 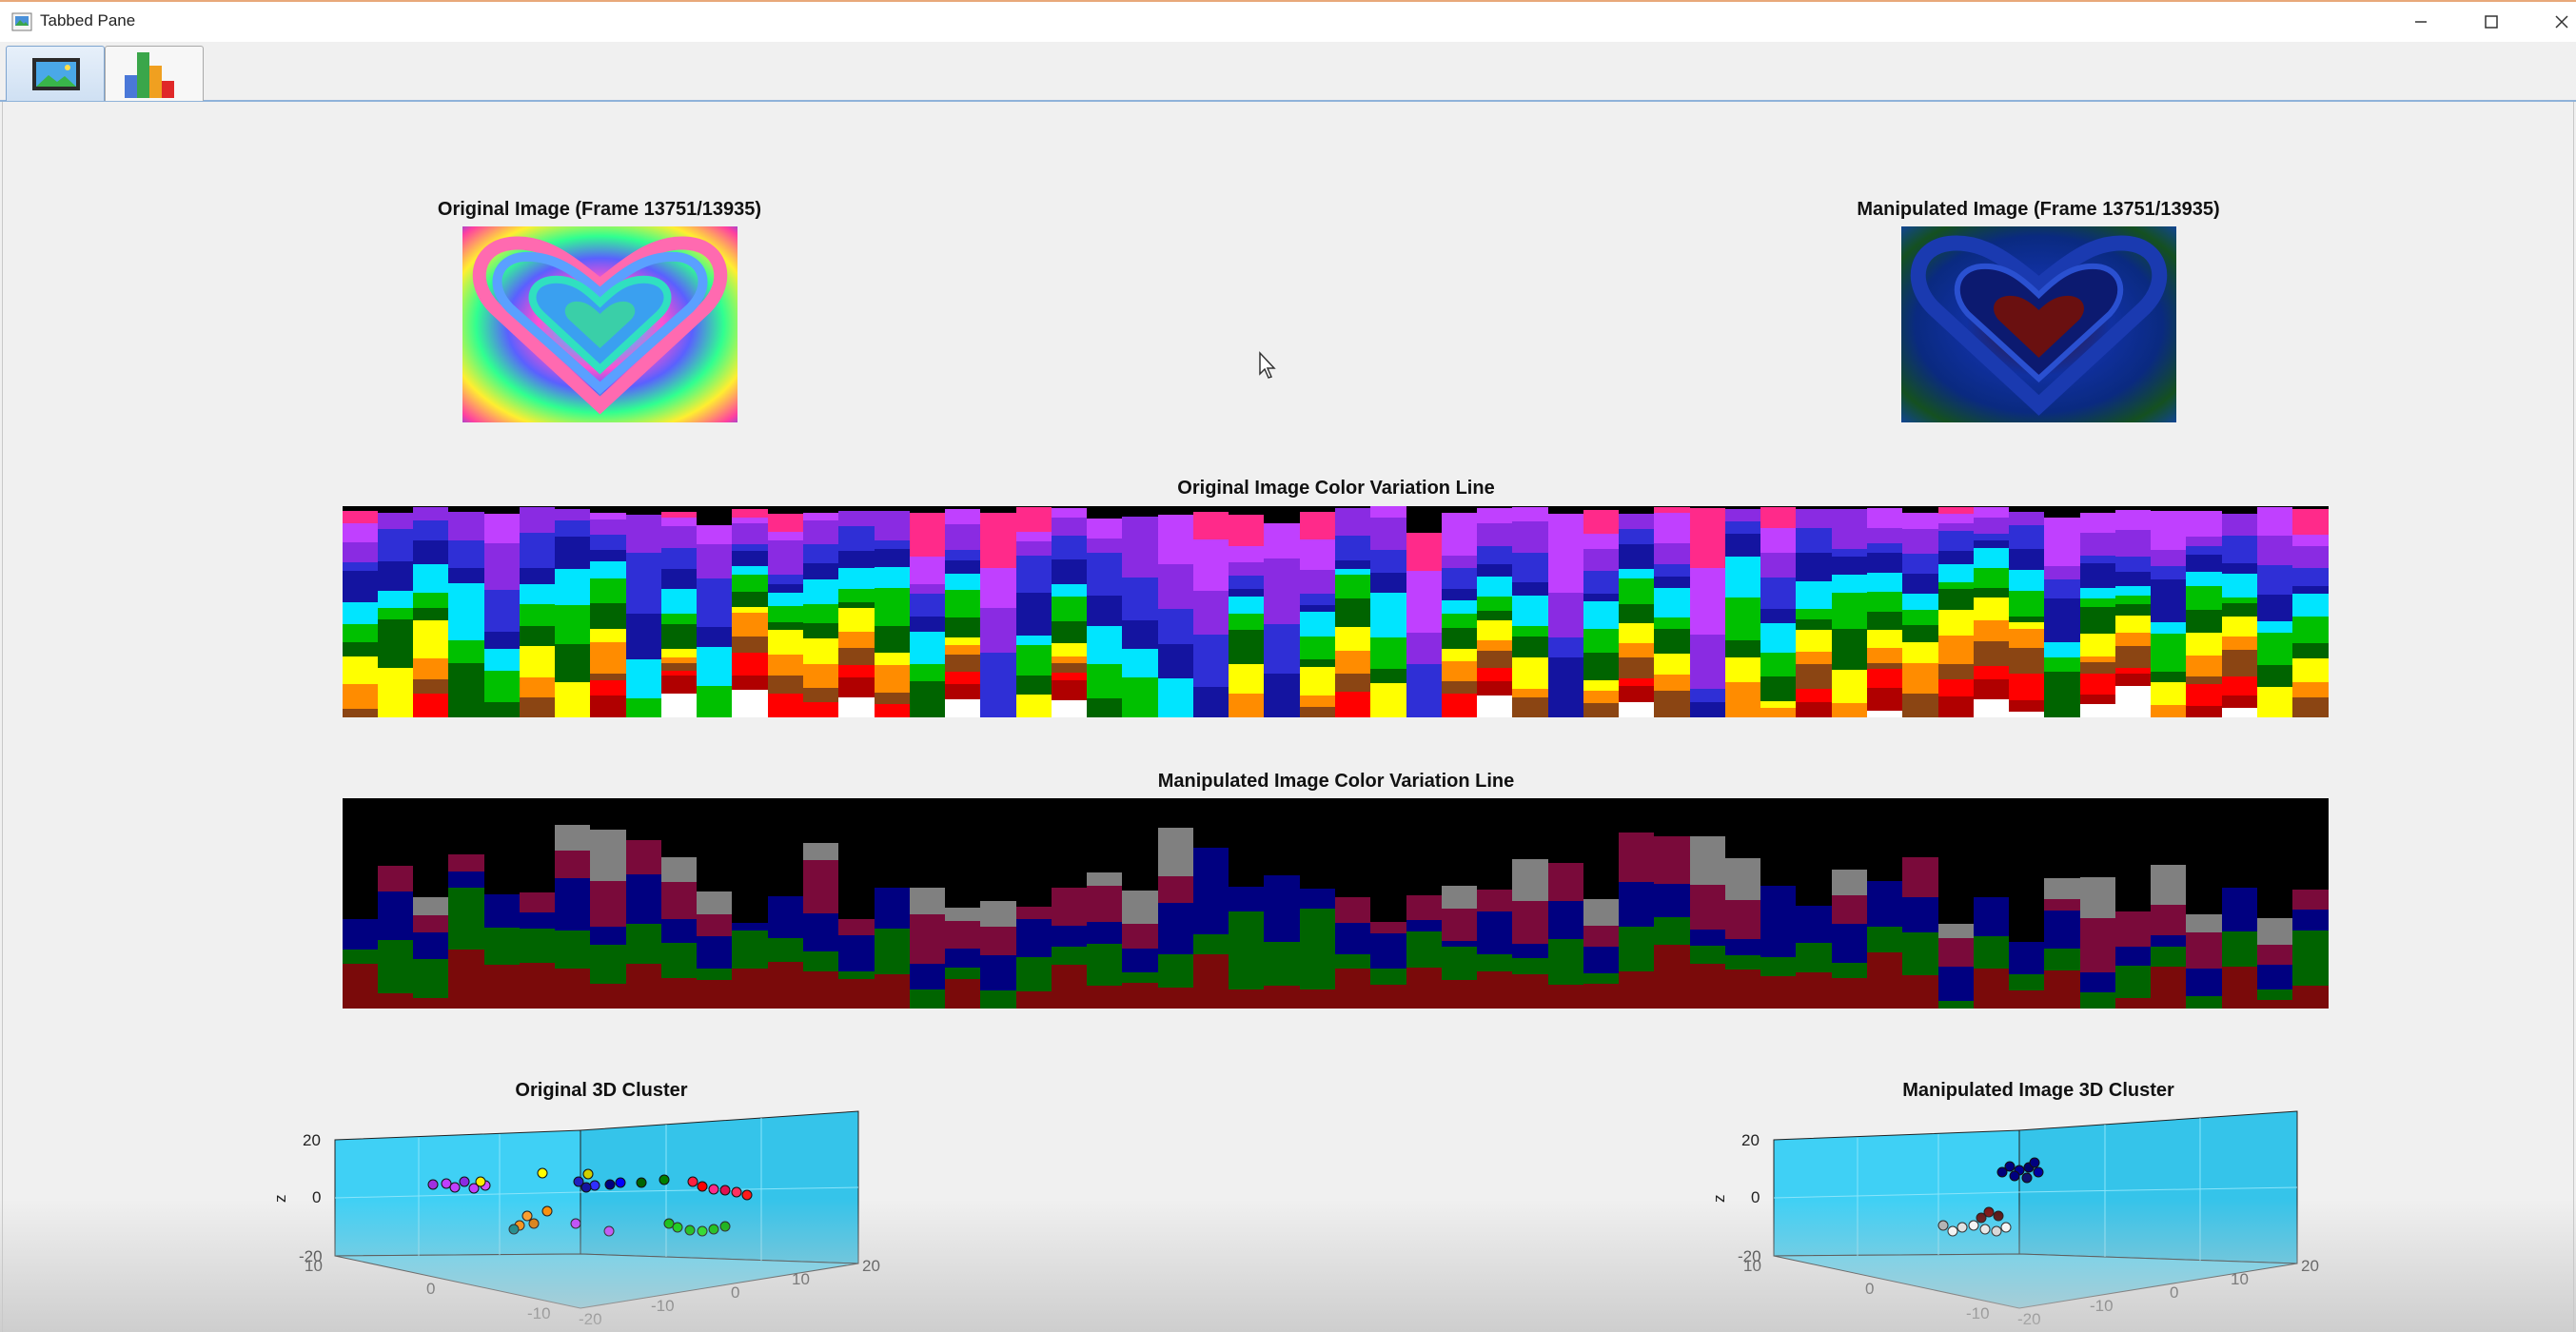 I want to click on z-axis-label: z, so click(x=280, y=1199).